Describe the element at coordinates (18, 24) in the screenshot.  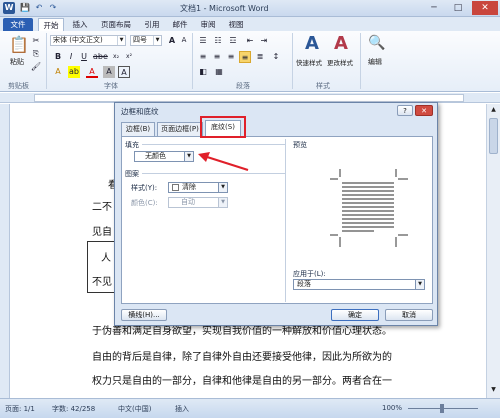
I see `tab-file: 文件` at that location.